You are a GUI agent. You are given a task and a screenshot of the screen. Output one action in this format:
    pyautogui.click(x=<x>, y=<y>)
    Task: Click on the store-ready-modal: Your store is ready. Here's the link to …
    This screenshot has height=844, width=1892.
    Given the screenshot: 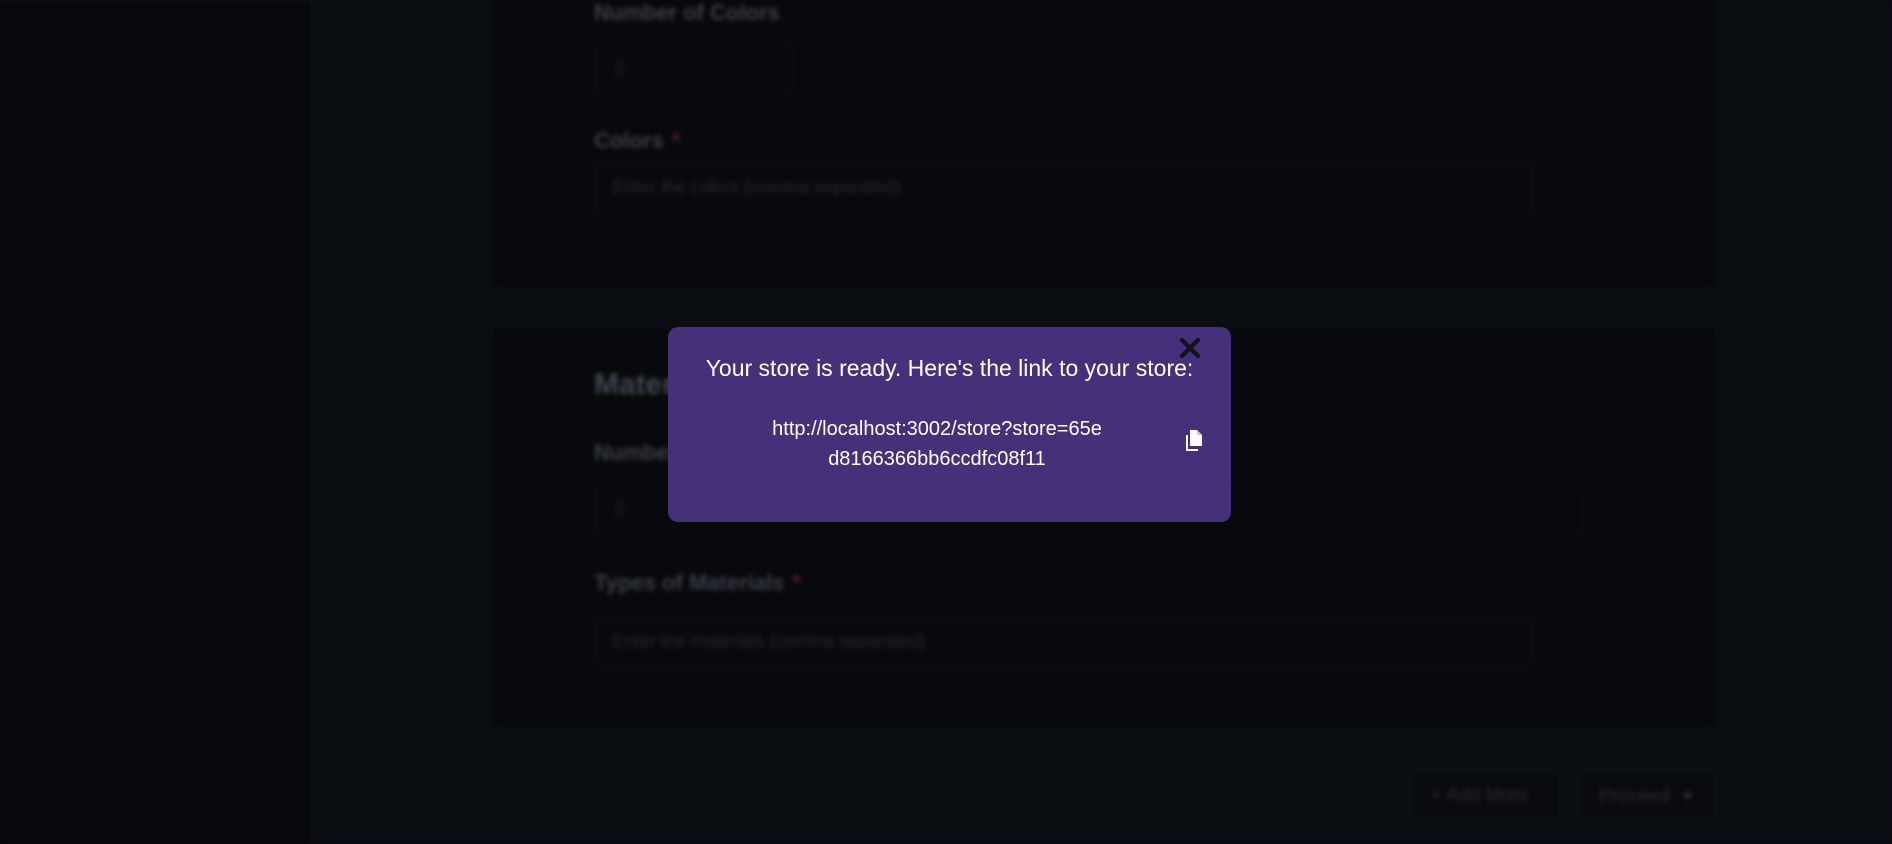 What is the action you would take?
    pyautogui.click(x=949, y=424)
    